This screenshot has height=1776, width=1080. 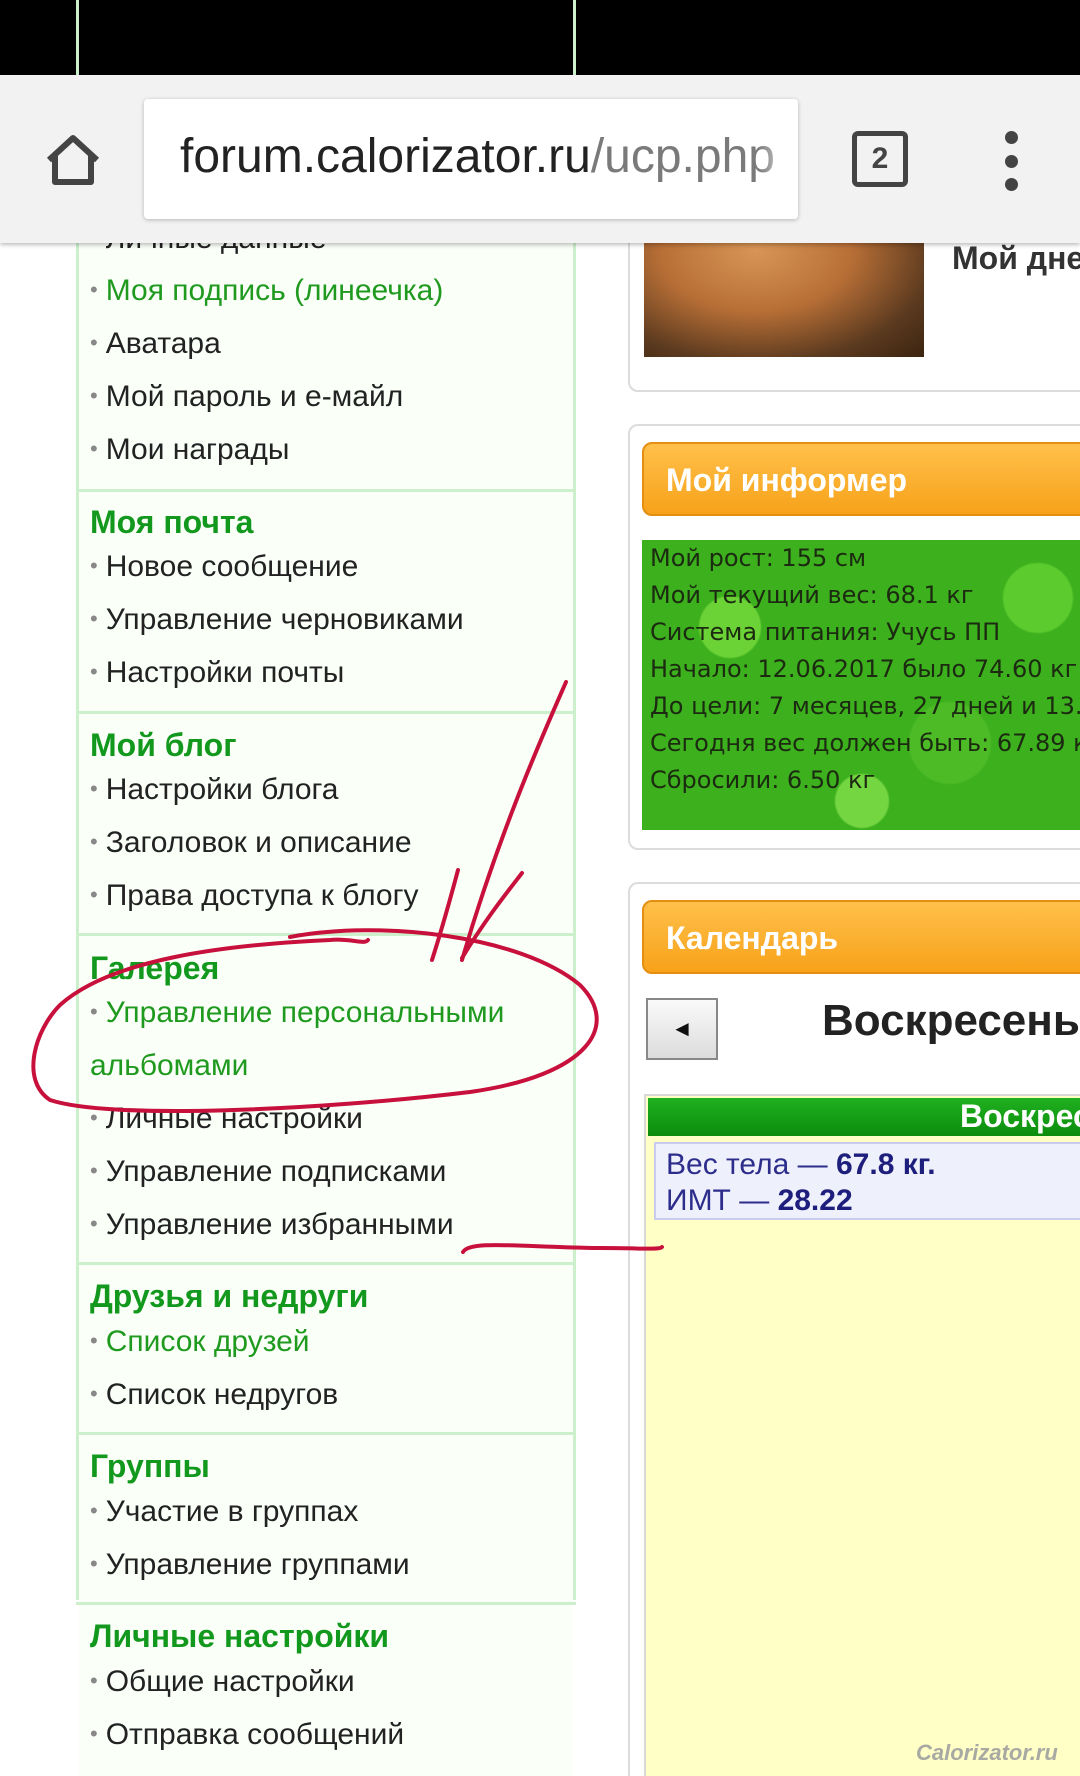 What do you see at coordinates (277, 620) in the screenshot?
I see `sidebar-link-drafts: • Управление черновиками` at bounding box center [277, 620].